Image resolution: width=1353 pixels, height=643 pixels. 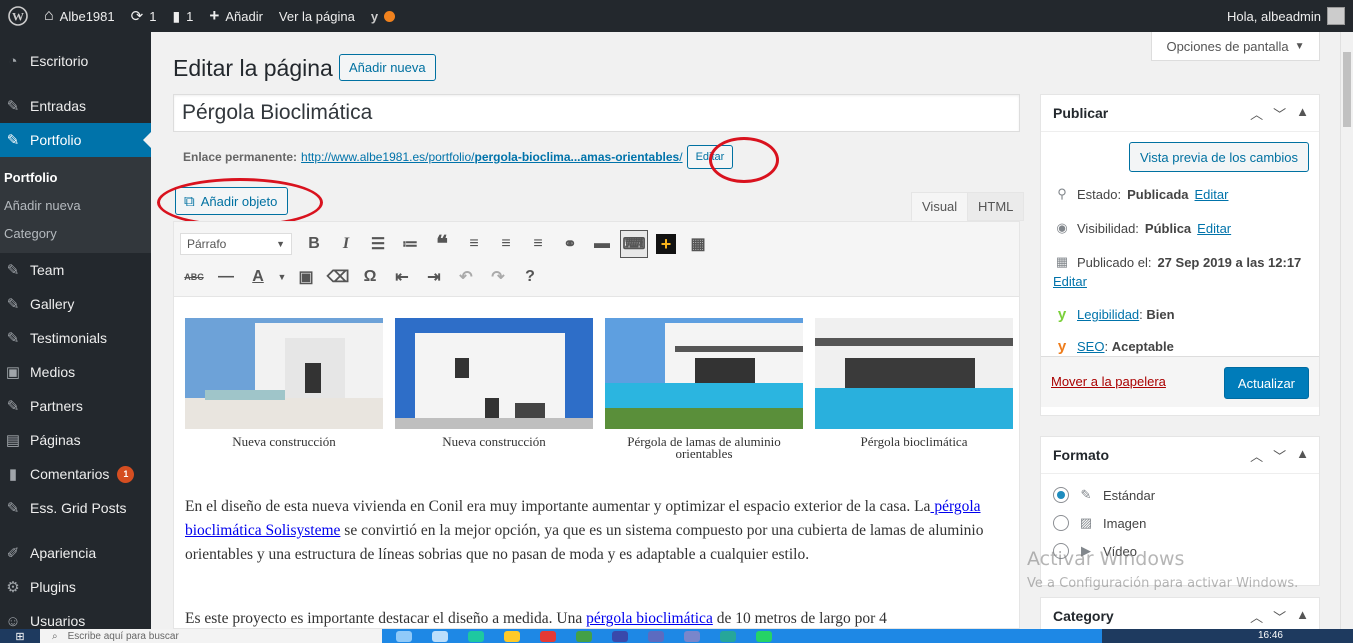 I want to click on chrome-icon, so click(x=548, y=636).